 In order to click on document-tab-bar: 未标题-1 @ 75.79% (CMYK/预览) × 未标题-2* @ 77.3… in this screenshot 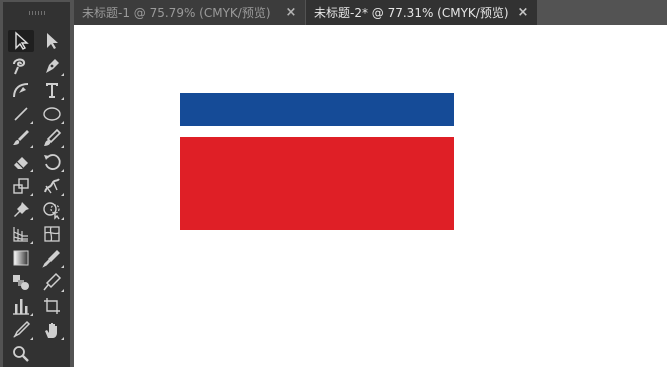, I will do `click(333, 12)`.